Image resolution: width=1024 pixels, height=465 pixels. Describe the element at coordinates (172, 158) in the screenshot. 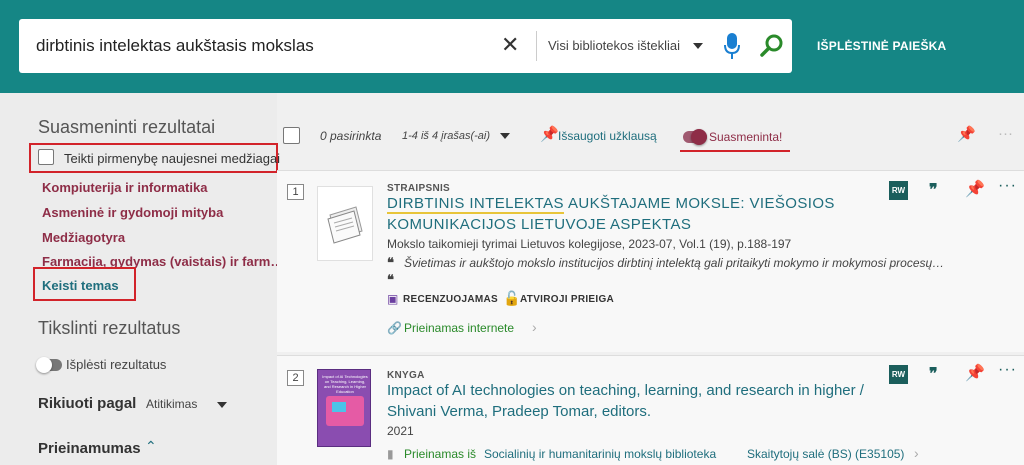

I see `prefer-newer-label: Teikti pirmenybę naujesnei medžiagai` at that location.